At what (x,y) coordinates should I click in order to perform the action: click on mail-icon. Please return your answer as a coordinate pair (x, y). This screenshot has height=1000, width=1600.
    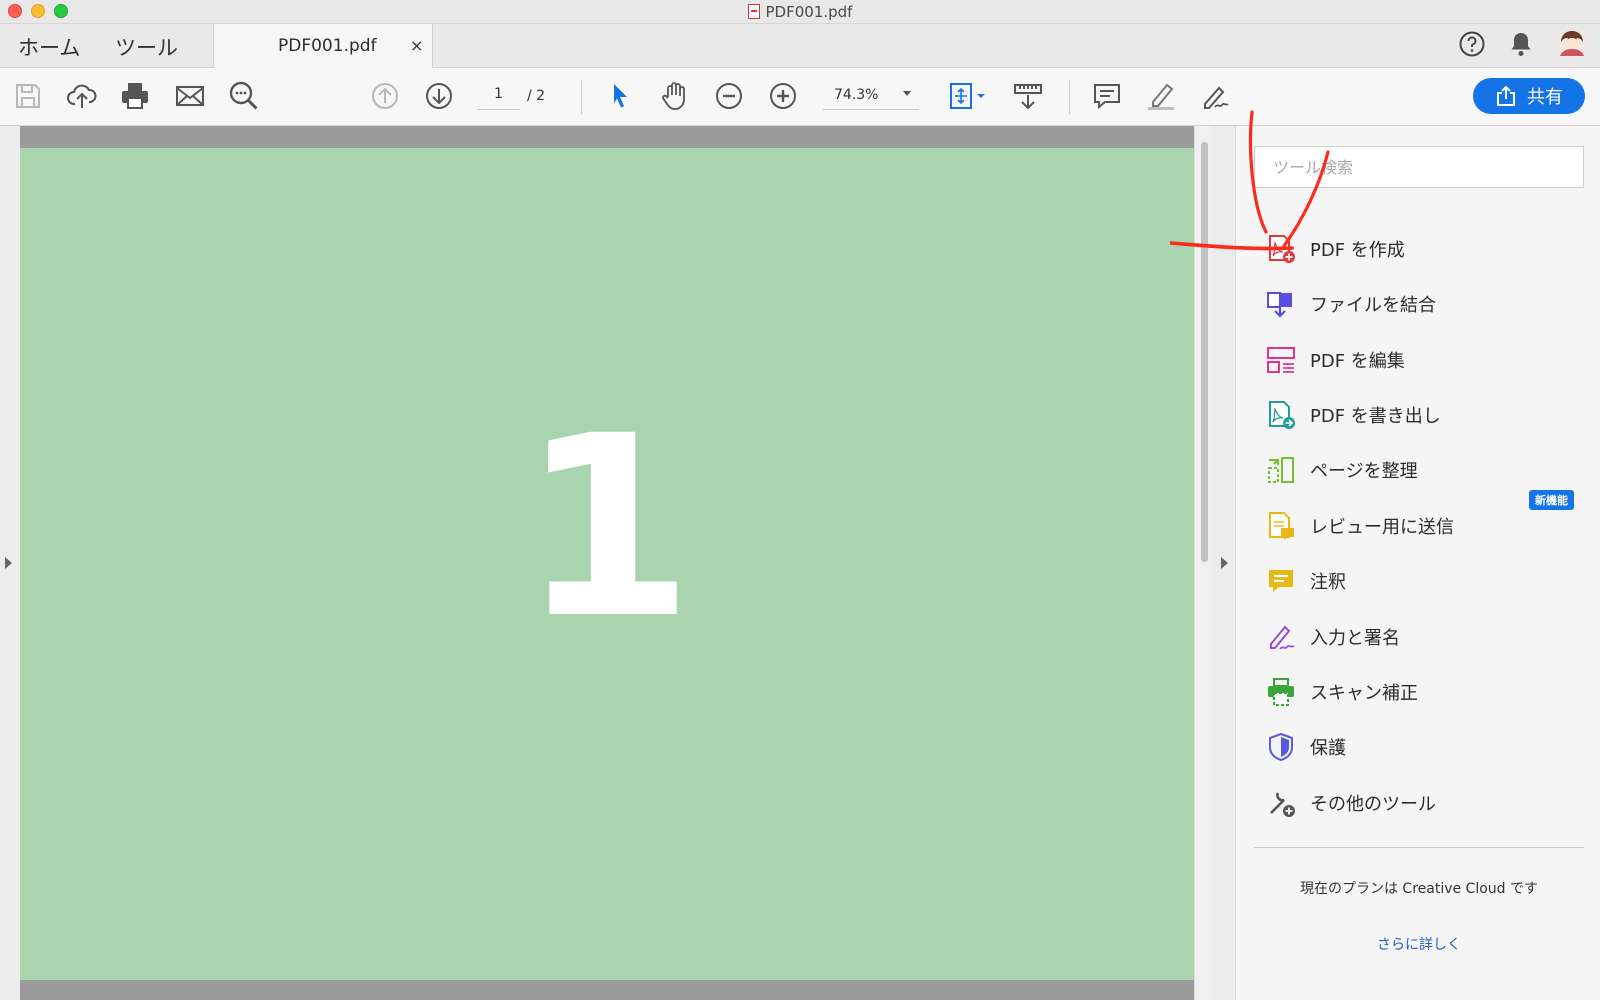
    Looking at the image, I should click on (190, 96).